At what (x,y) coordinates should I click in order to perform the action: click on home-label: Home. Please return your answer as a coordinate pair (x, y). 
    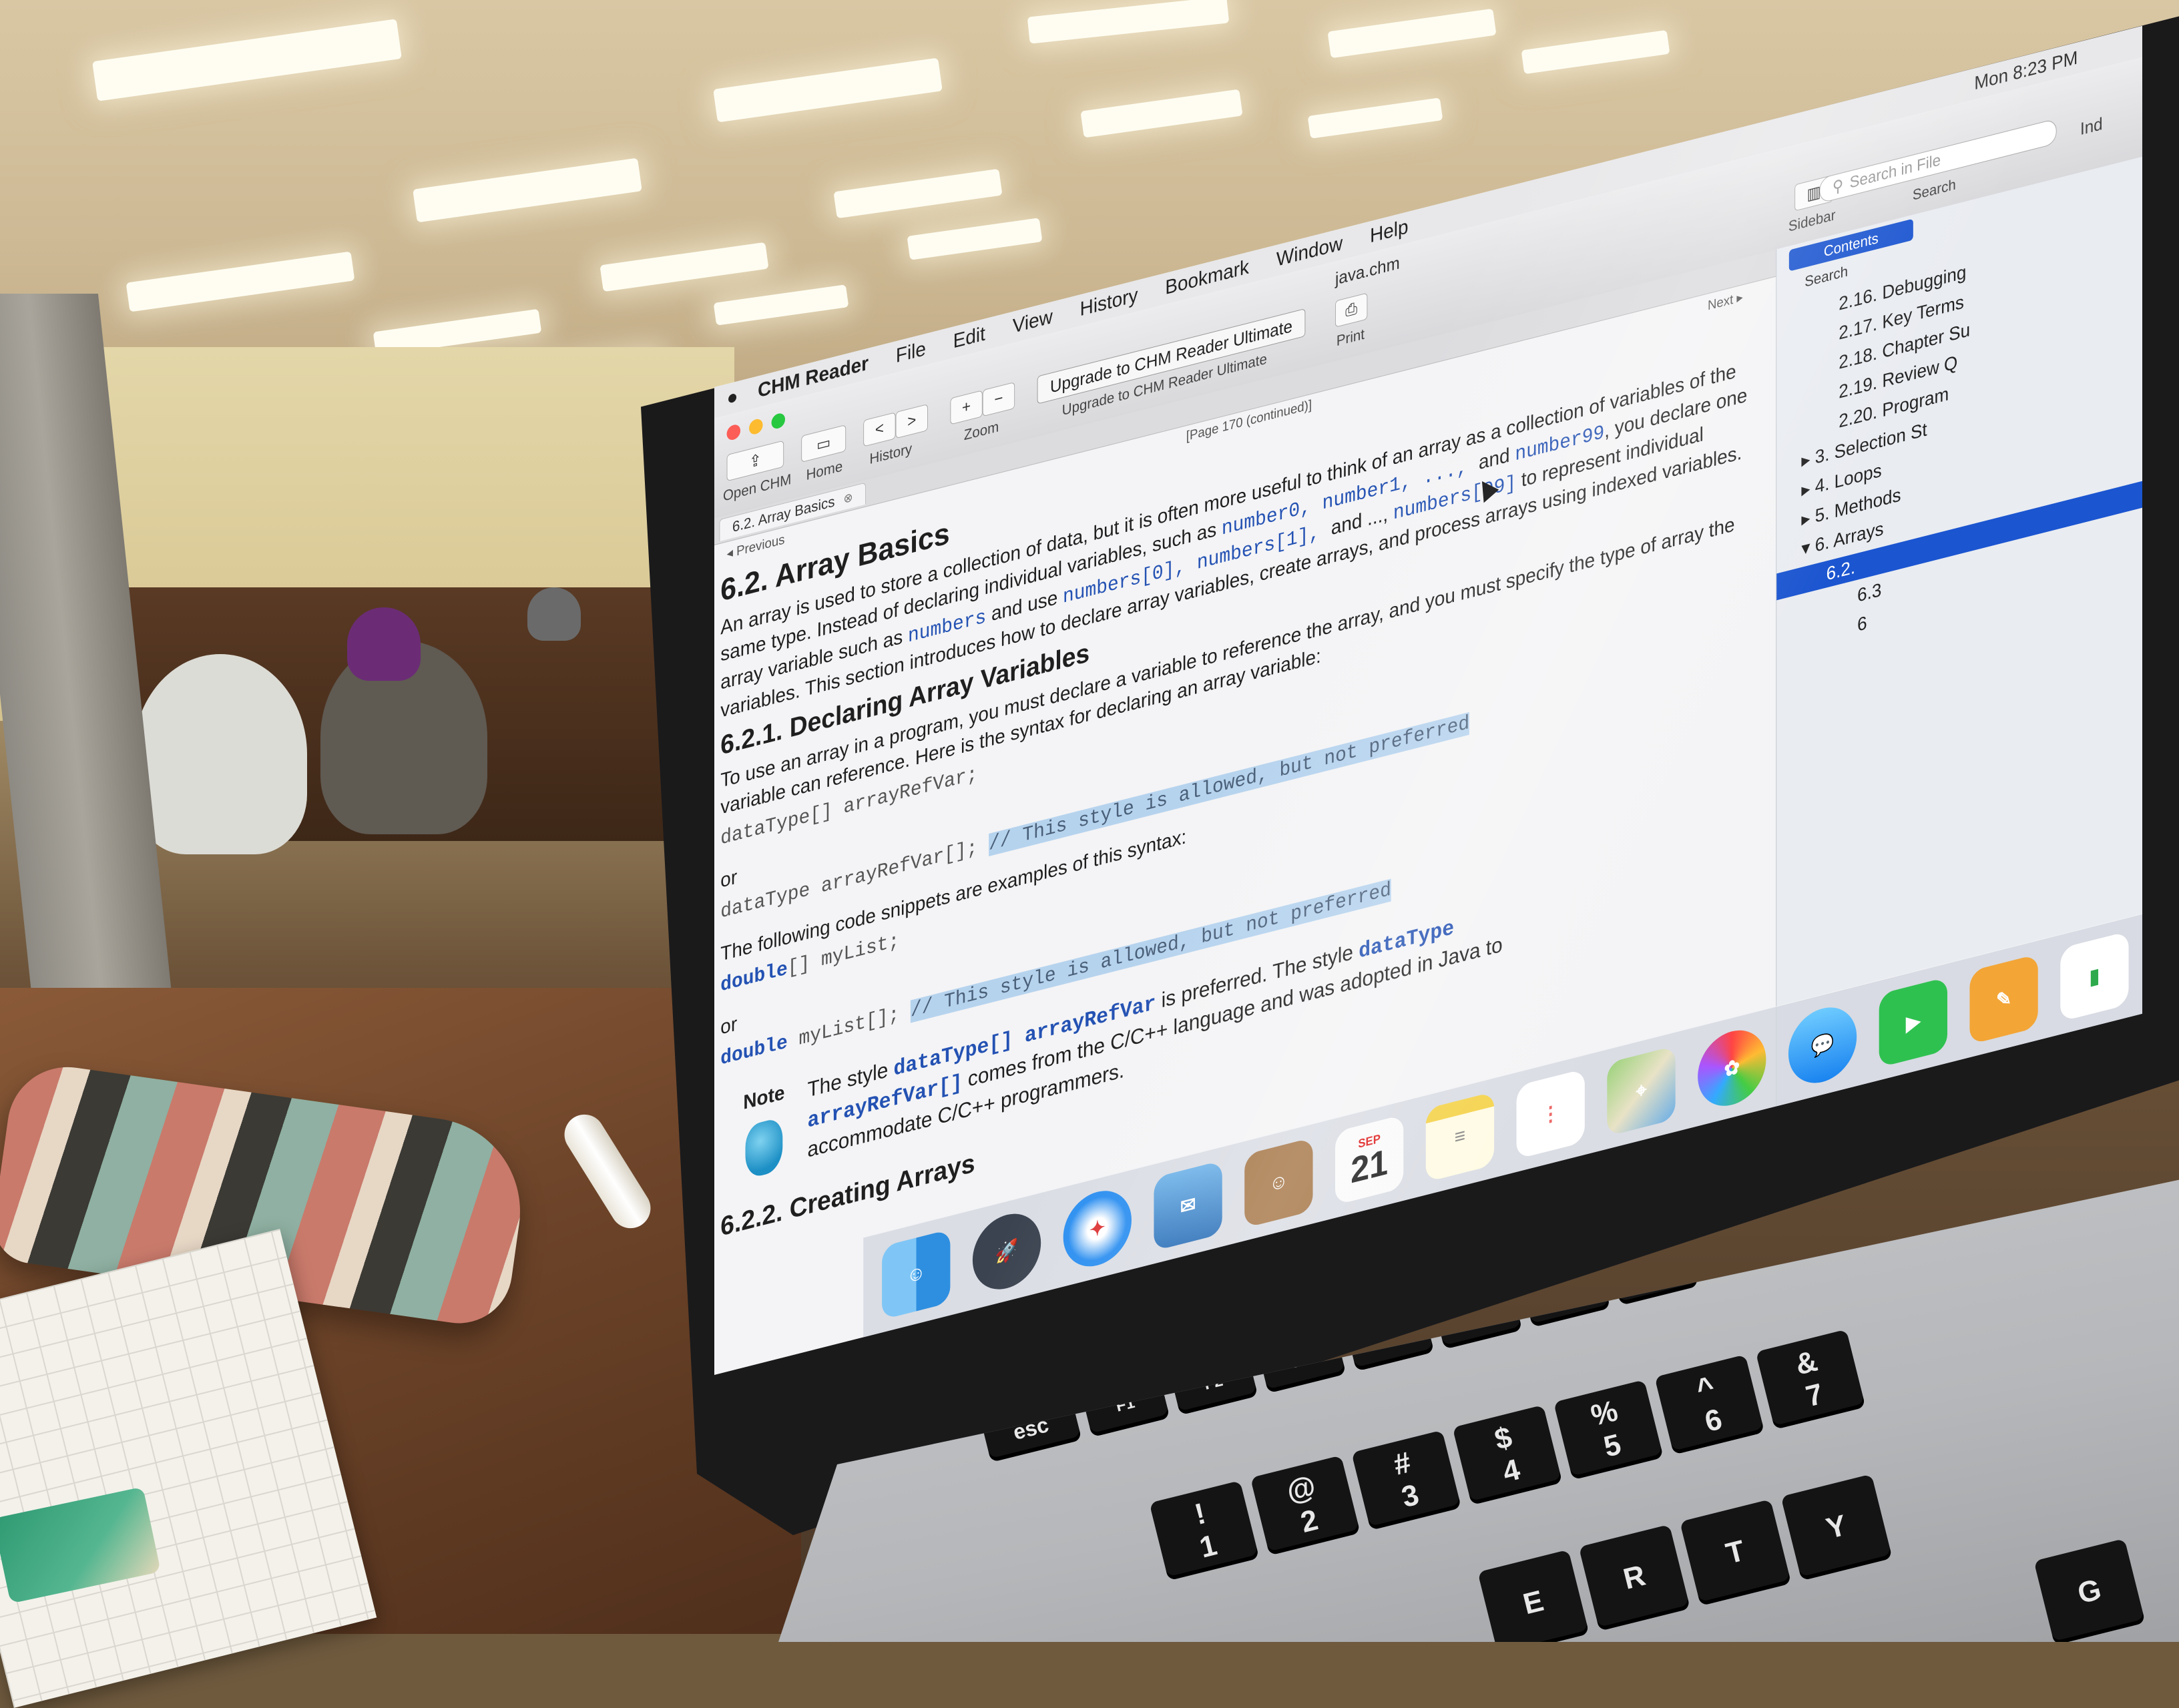
    Looking at the image, I should click on (825, 471).